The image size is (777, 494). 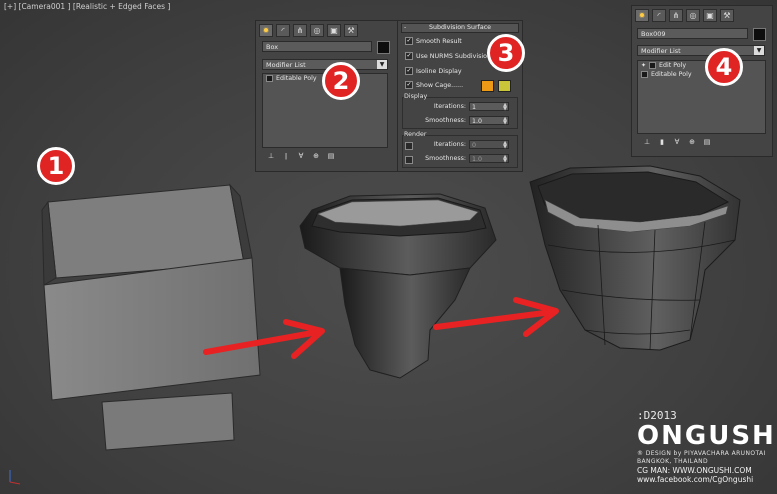 I want to click on object-name-field: Box, so click(x=317, y=46).